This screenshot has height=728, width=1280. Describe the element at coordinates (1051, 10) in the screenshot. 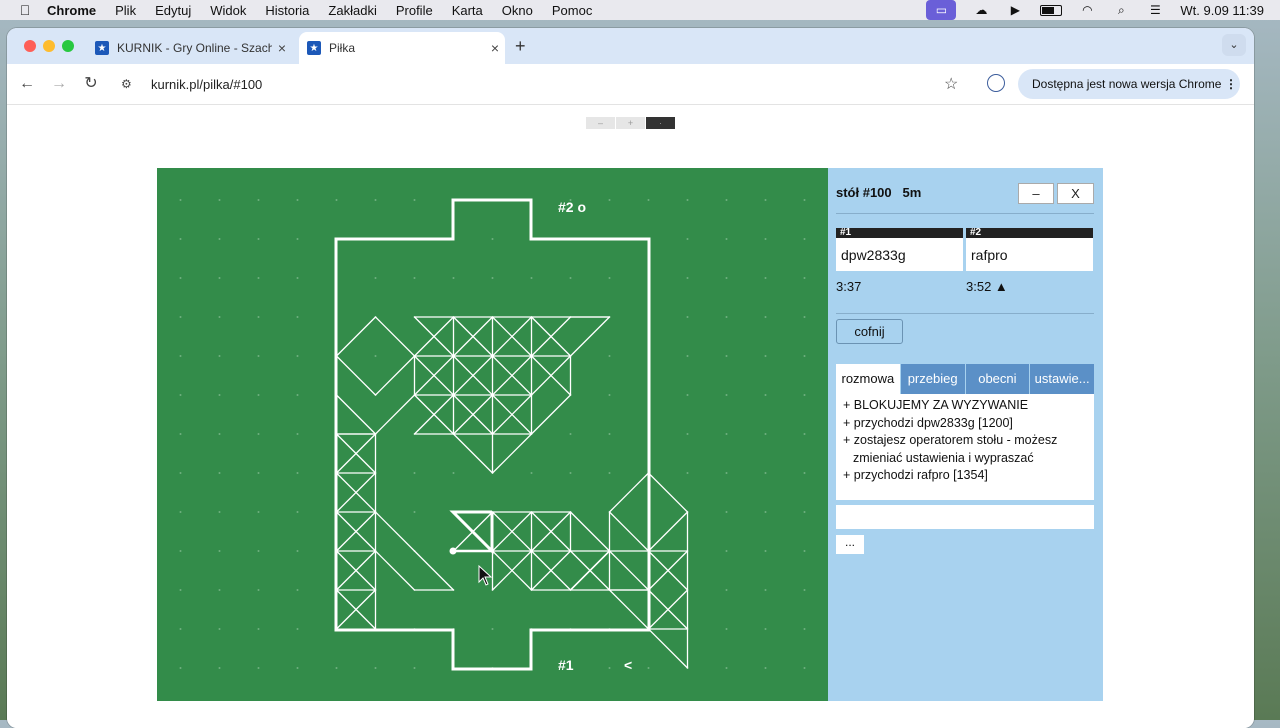

I see `battery-icon` at that location.